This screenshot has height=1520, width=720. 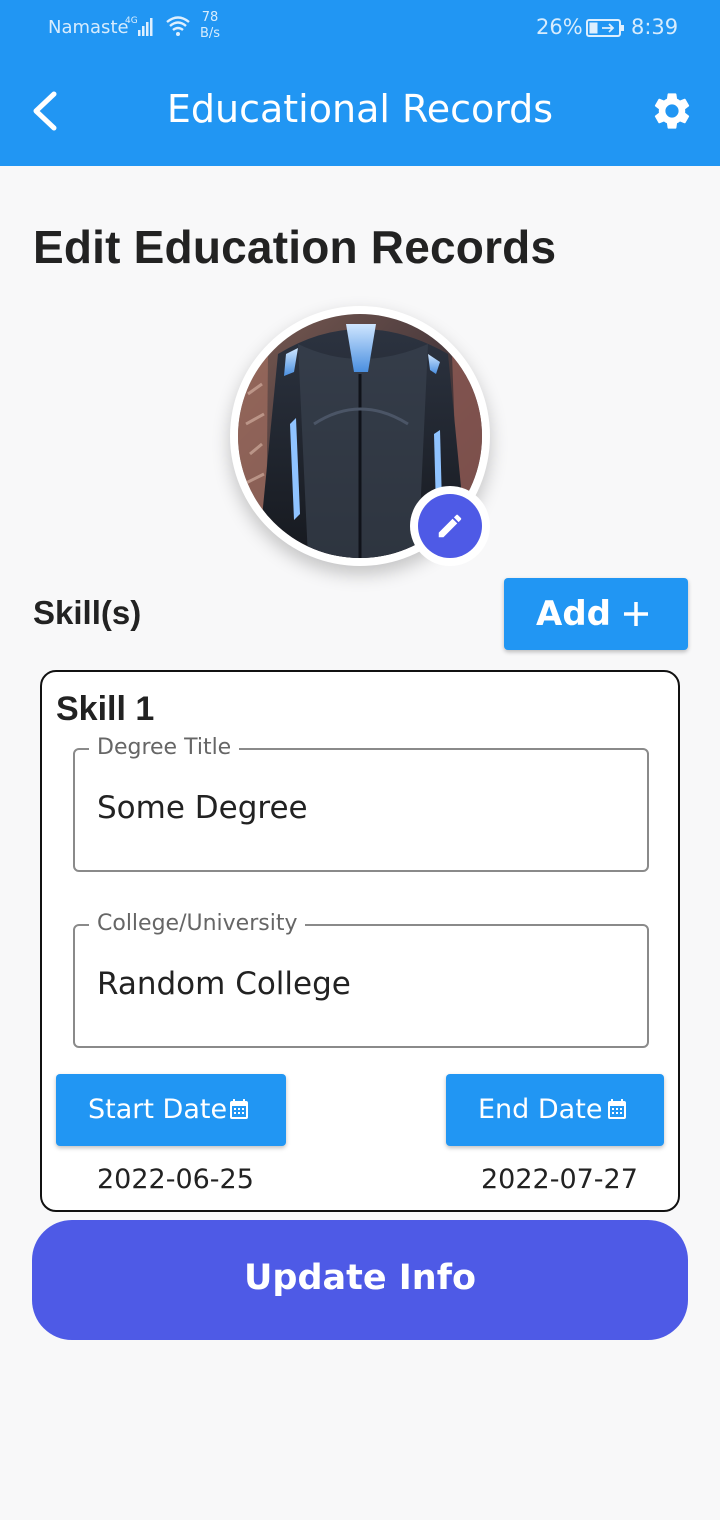 I want to click on skills-section-label: Skill(s), so click(x=87, y=612).